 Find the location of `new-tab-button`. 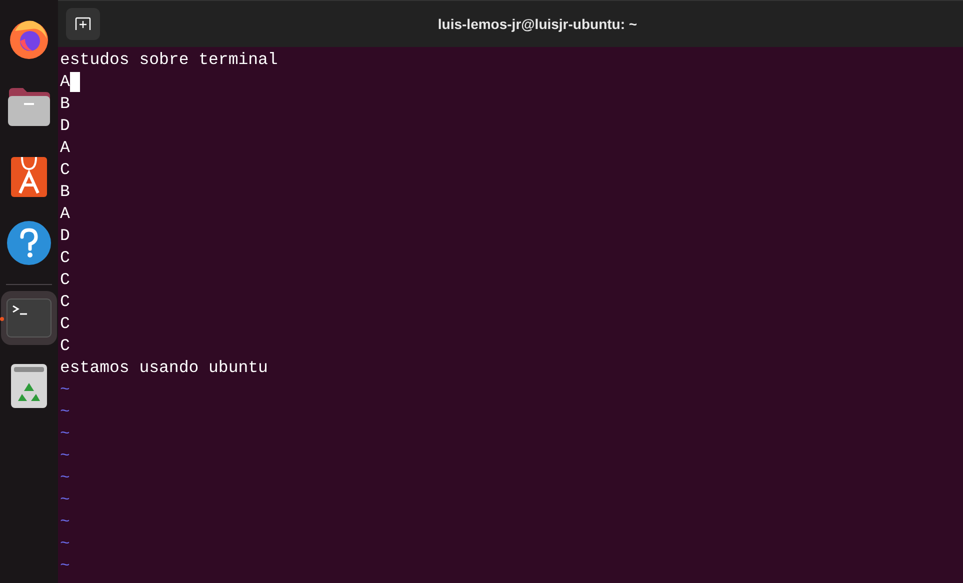

new-tab-button is located at coordinates (83, 24).